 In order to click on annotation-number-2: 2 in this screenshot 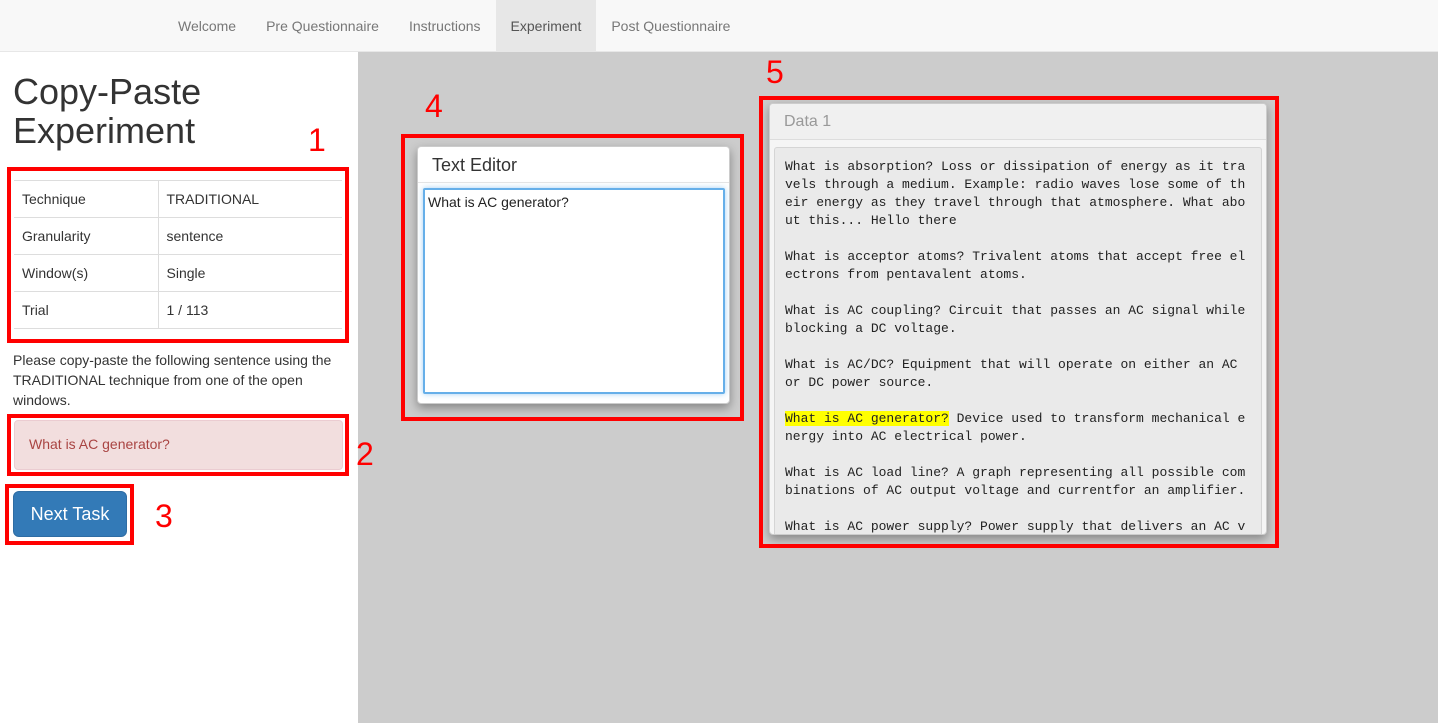, I will do `click(365, 454)`.